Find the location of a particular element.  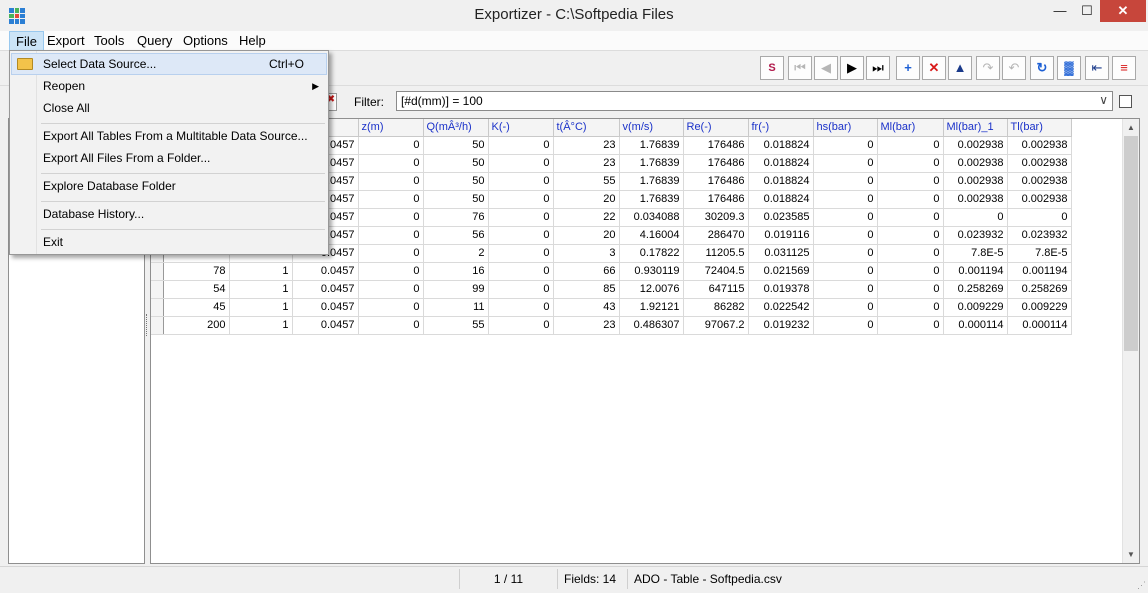

column-header-k: K(-) is located at coordinates (521, 128).